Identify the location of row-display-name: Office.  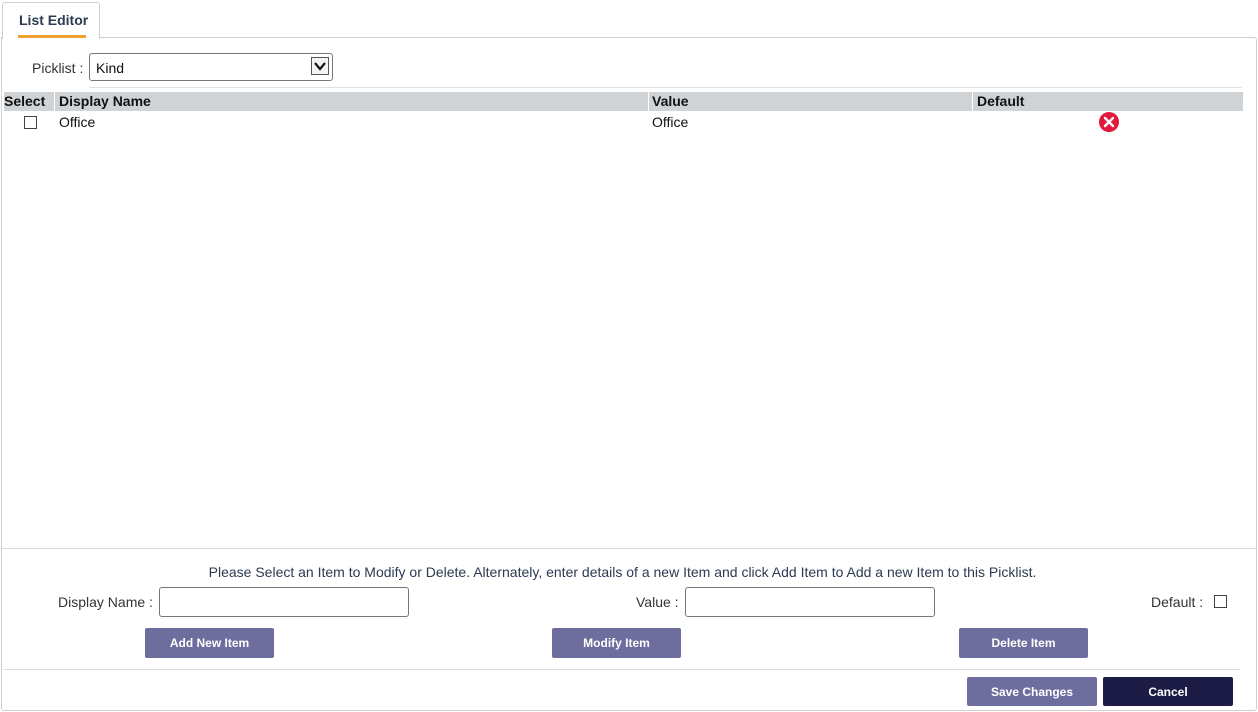
(77, 122).